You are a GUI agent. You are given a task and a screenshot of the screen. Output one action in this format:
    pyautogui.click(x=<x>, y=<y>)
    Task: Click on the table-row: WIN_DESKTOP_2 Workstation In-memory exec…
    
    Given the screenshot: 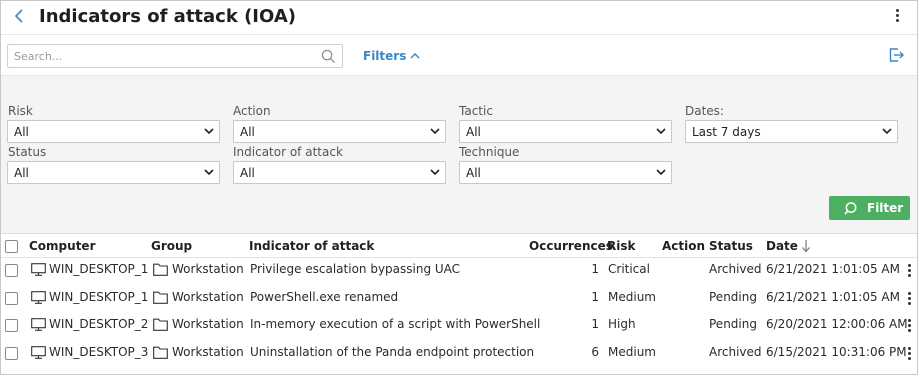 What is the action you would take?
    pyautogui.click(x=459, y=325)
    